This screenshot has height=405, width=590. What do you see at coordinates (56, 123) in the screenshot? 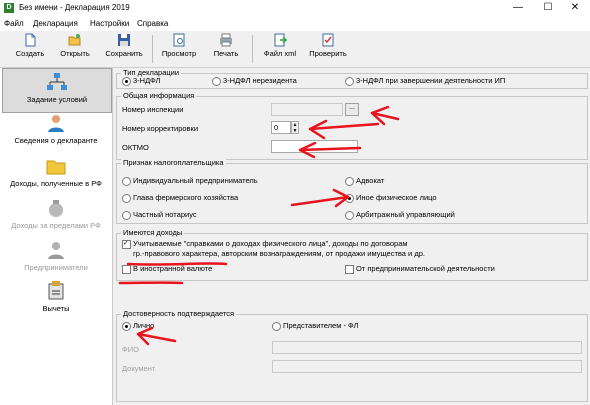
I see `person-icon` at bounding box center [56, 123].